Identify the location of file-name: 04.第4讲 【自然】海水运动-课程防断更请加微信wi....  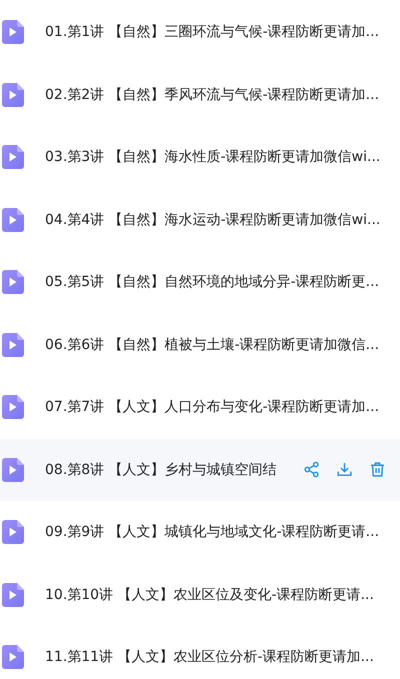
(212, 219).